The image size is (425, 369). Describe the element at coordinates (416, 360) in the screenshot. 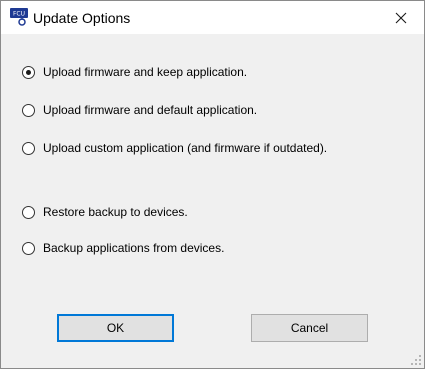

I see `resize-grip-icon` at that location.